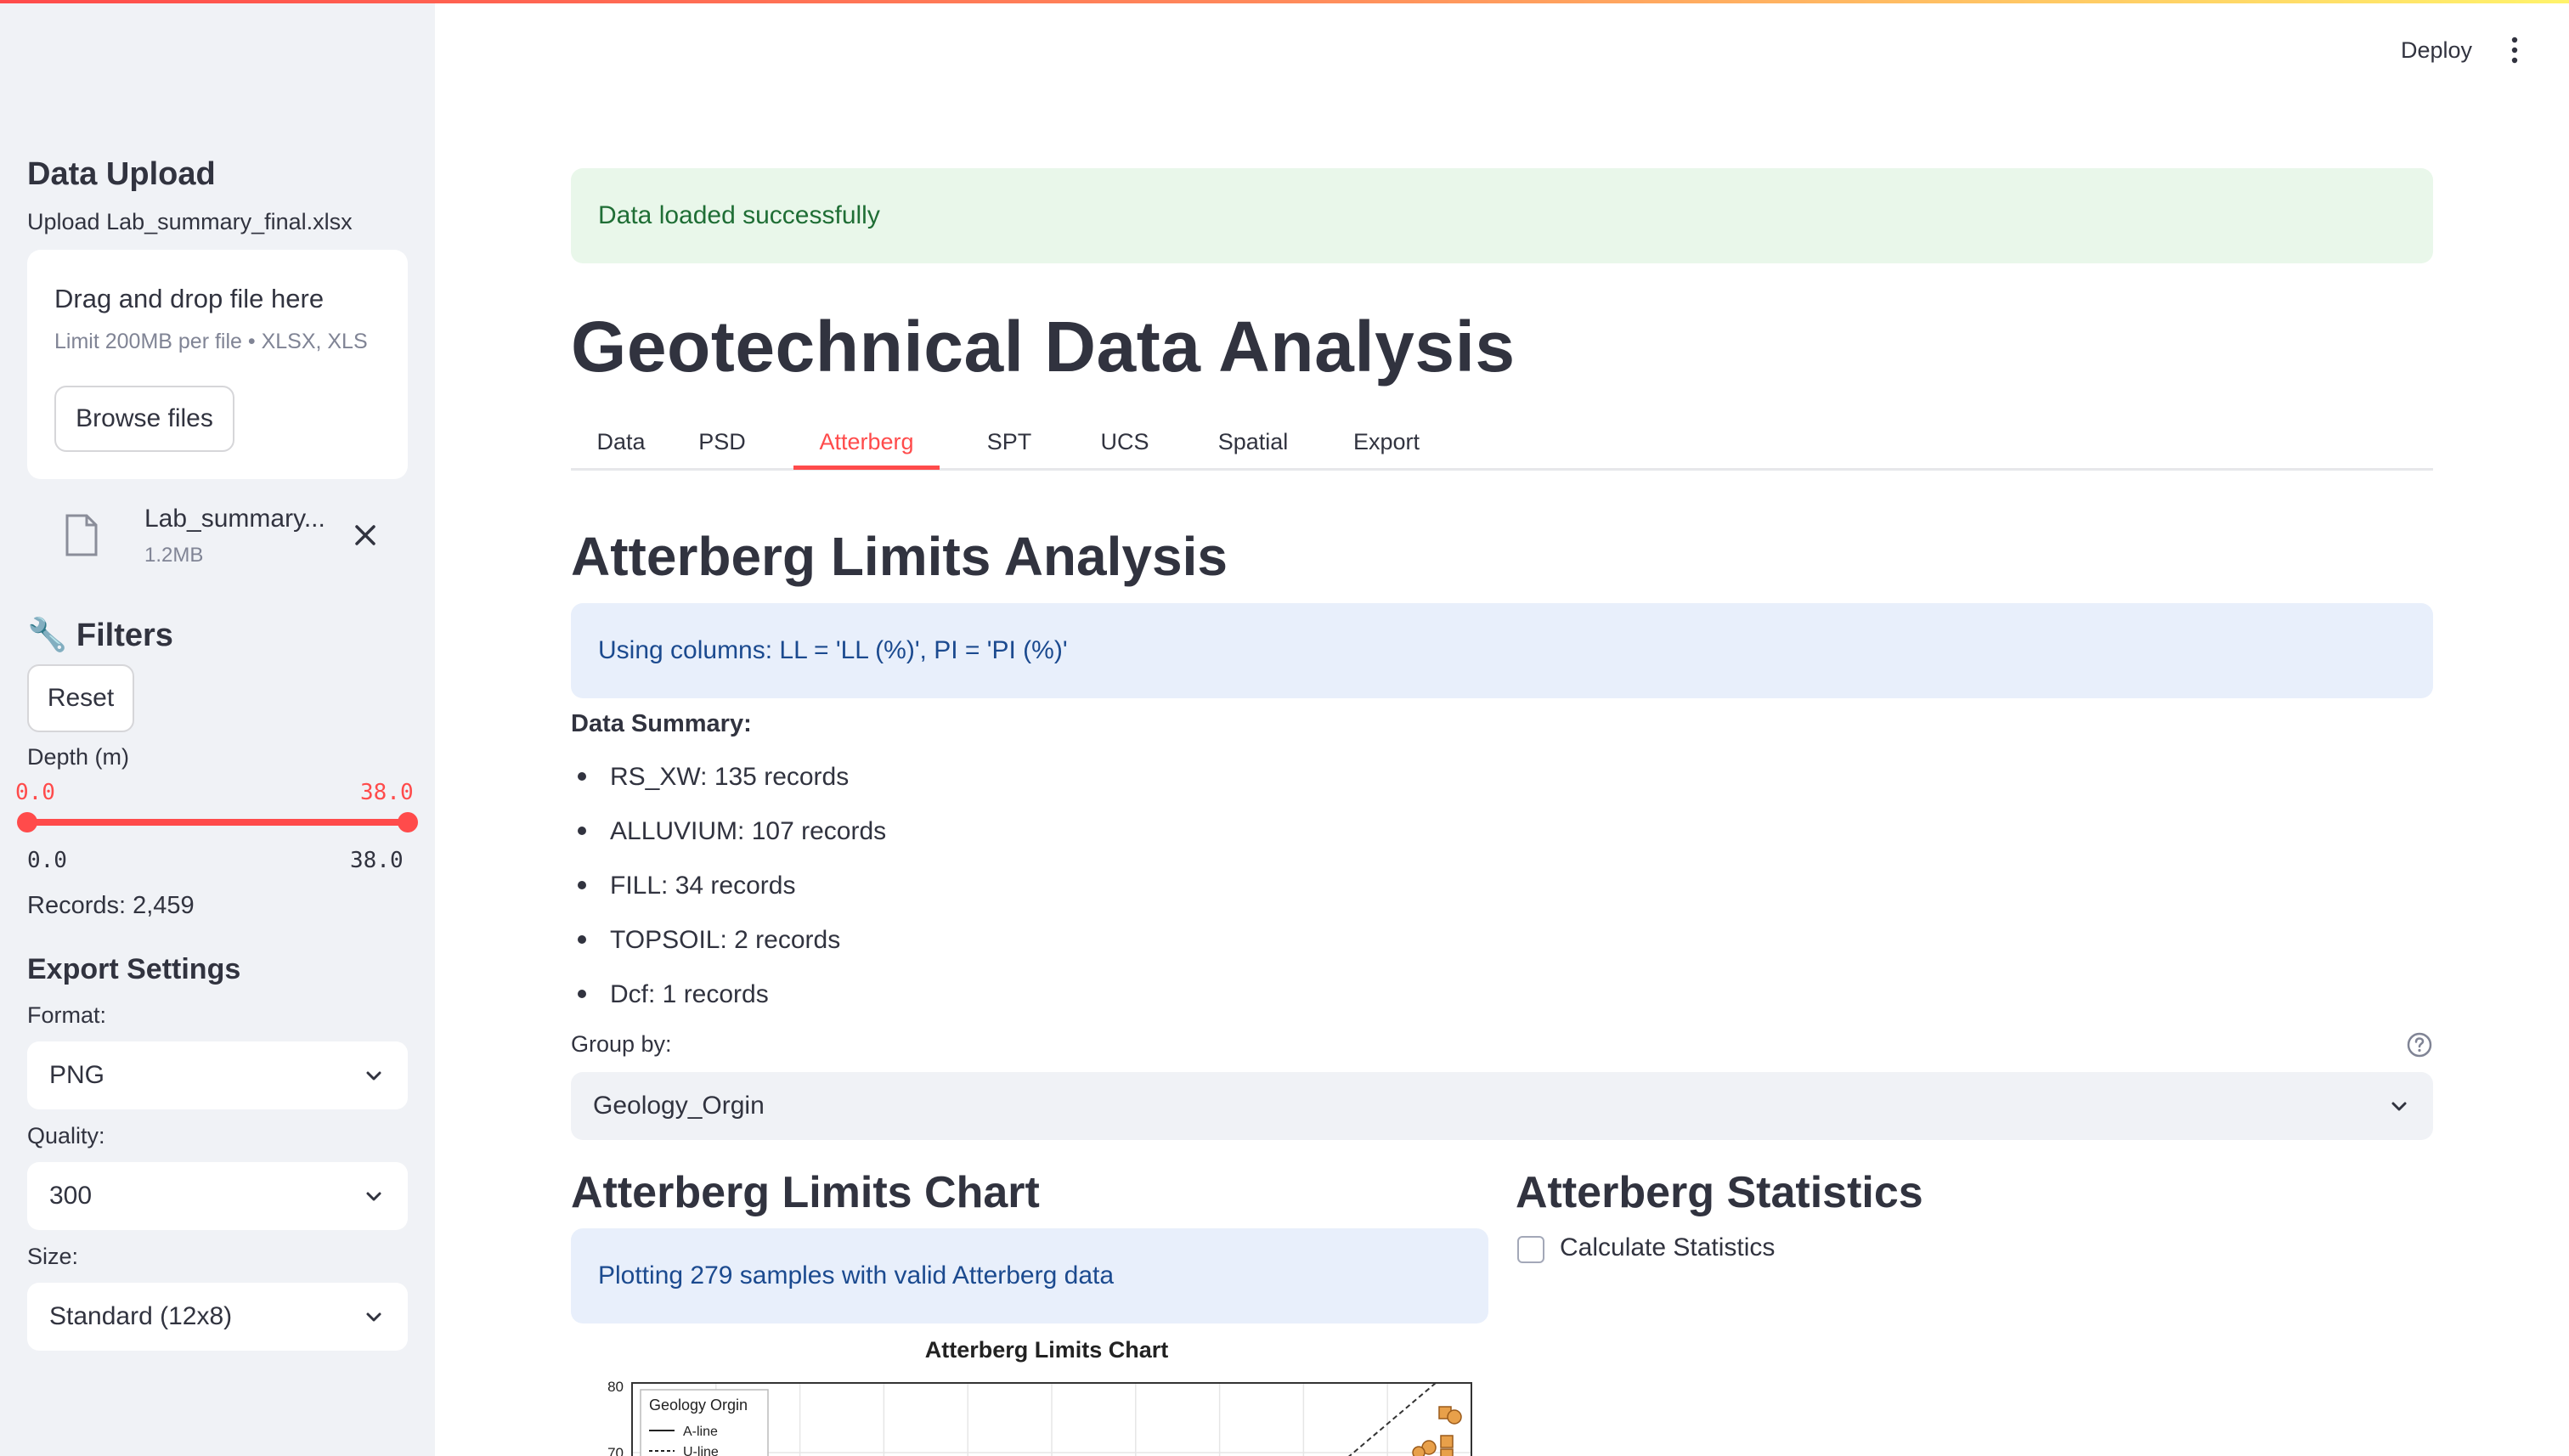 The image size is (2569, 1456). Describe the element at coordinates (67, 1015) in the screenshot. I see `format-label: Format:` at that location.